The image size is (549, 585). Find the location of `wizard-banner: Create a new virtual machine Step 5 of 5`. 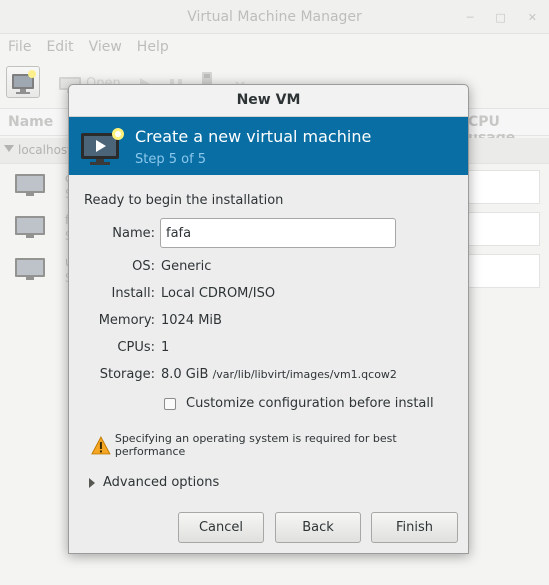

wizard-banner: Create a new virtual machine Step 5 of 5 is located at coordinates (268, 146).